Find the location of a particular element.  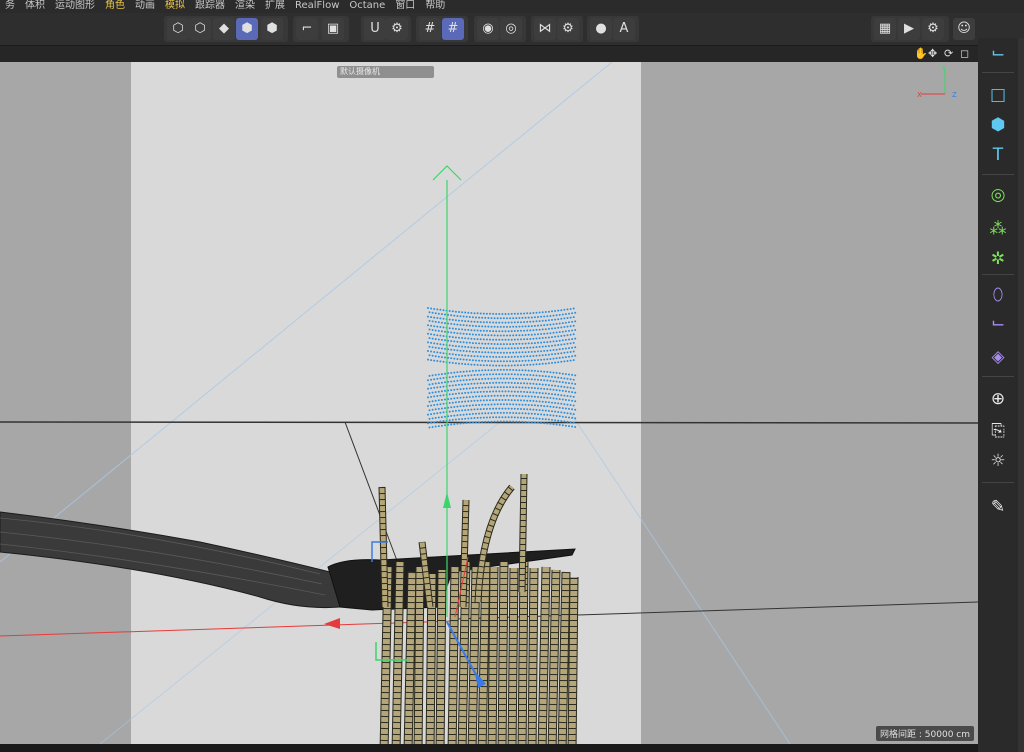

pan-icon: ✋ is located at coordinates (921, 53).